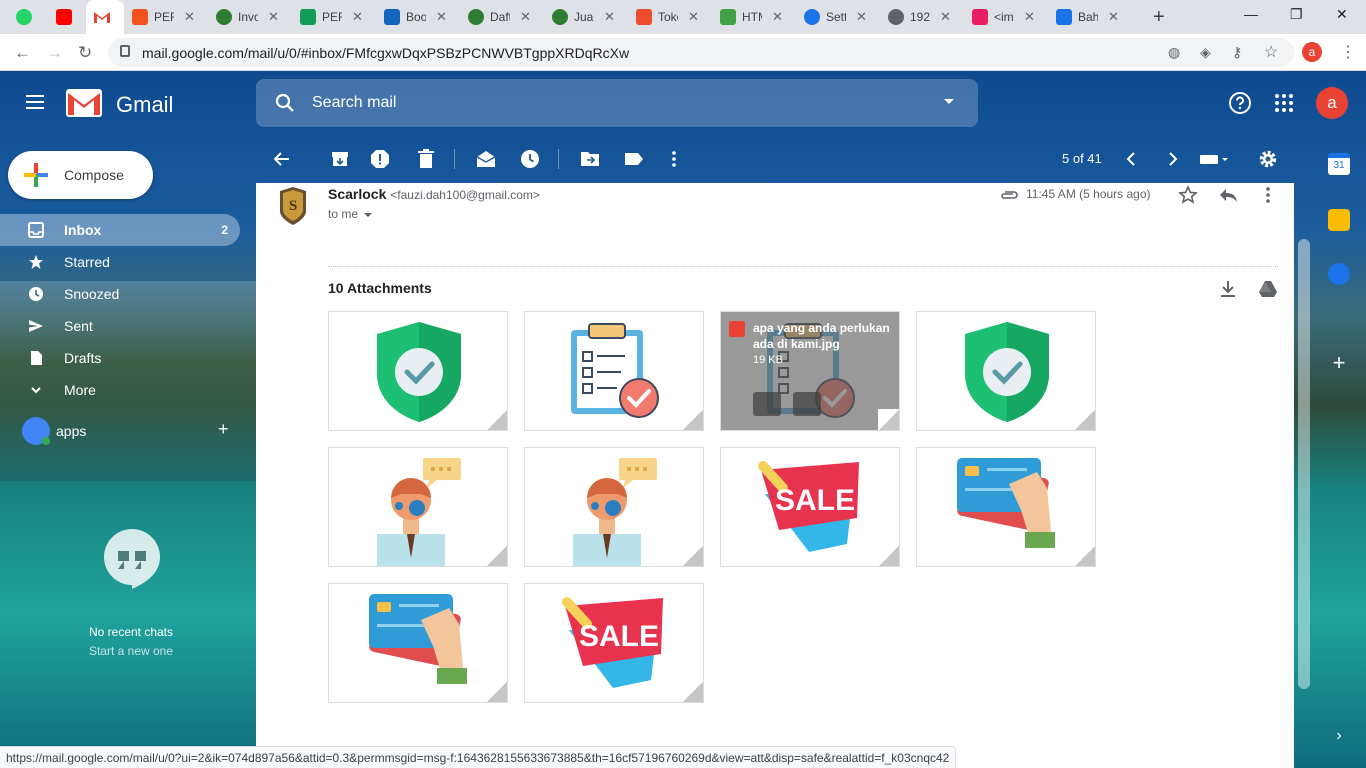  What do you see at coordinates (767, 404) in the screenshot?
I see `download-icon` at bounding box center [767, 404].